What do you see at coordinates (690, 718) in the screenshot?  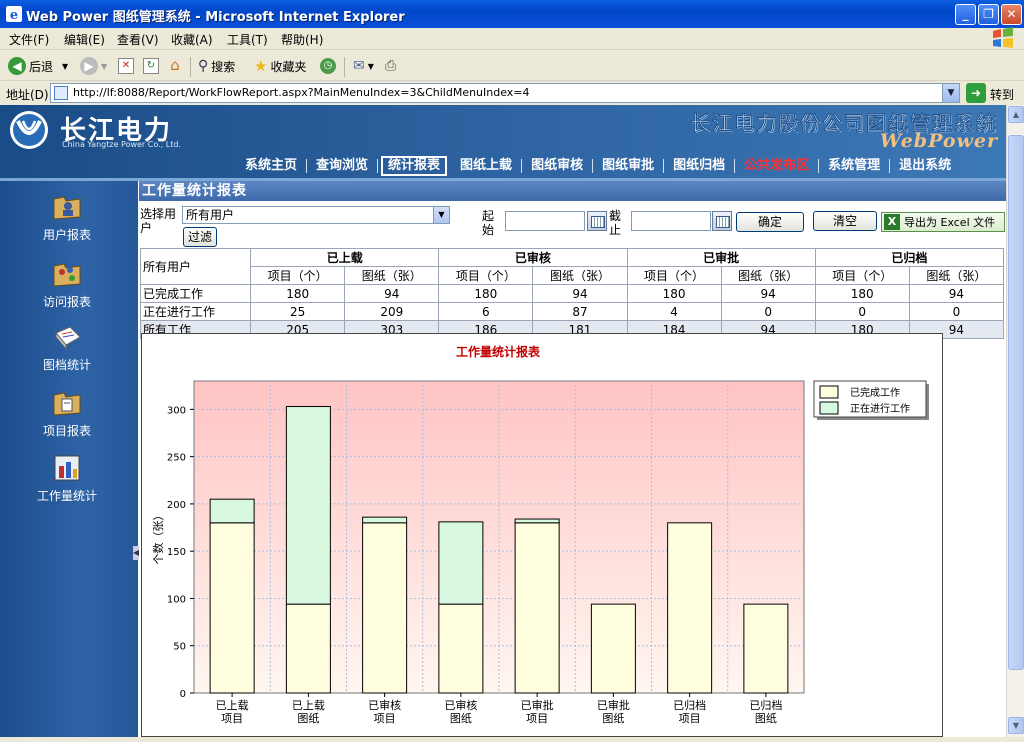 I see `x-tick-label: 项目` at bounding box center [690, 718].